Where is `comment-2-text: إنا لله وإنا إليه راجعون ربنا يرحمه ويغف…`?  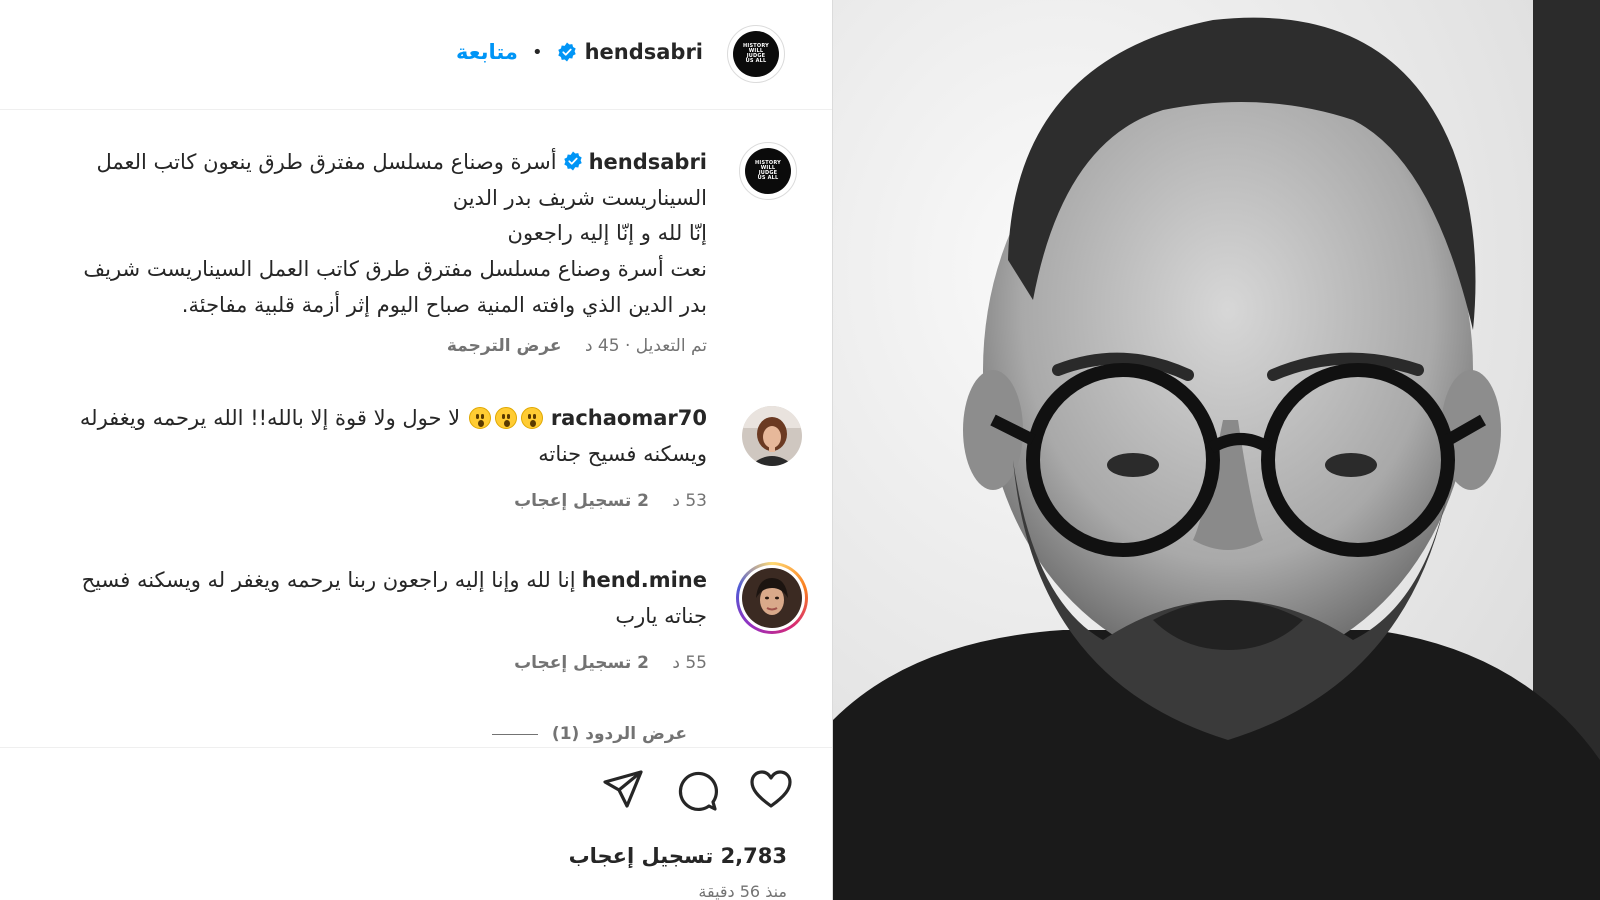 comment-2-text: إنا لله وإنا إليه راجعون ربنا يرحمه ويغف… is located at coordinates (328, 580).